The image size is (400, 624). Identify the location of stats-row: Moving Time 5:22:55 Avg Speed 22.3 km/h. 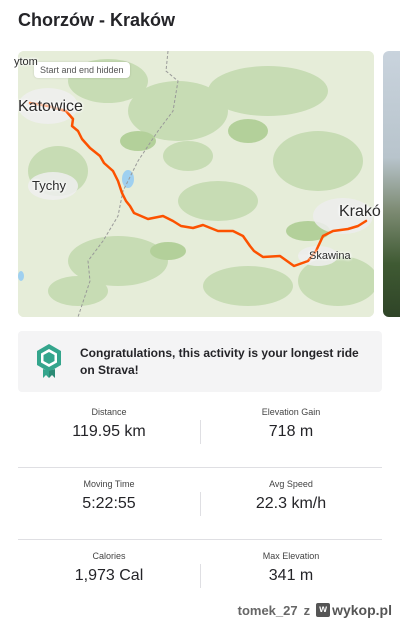
(200, 504).